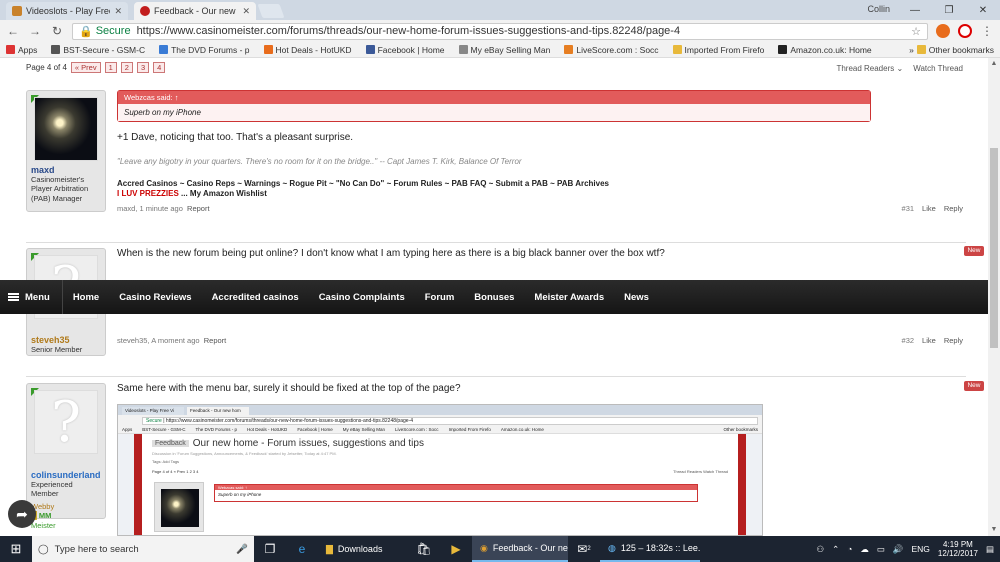 This screenshot has height=562, width=1000. I want to click on other-bookmarks: Other bookmarks, so click(955, 50).